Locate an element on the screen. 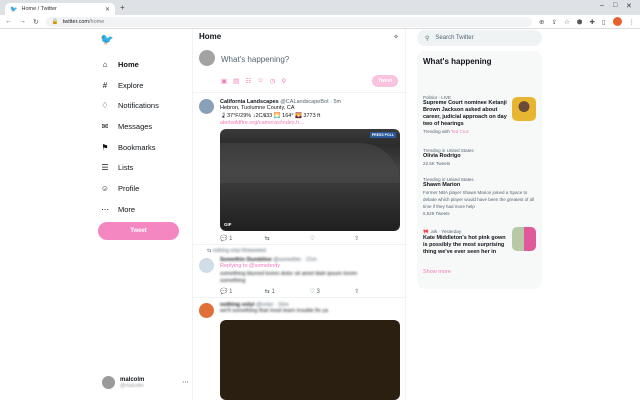 This screenshot has height=400, width=640. timeline-header: Home ✧ is located at coordinates (299, 36).